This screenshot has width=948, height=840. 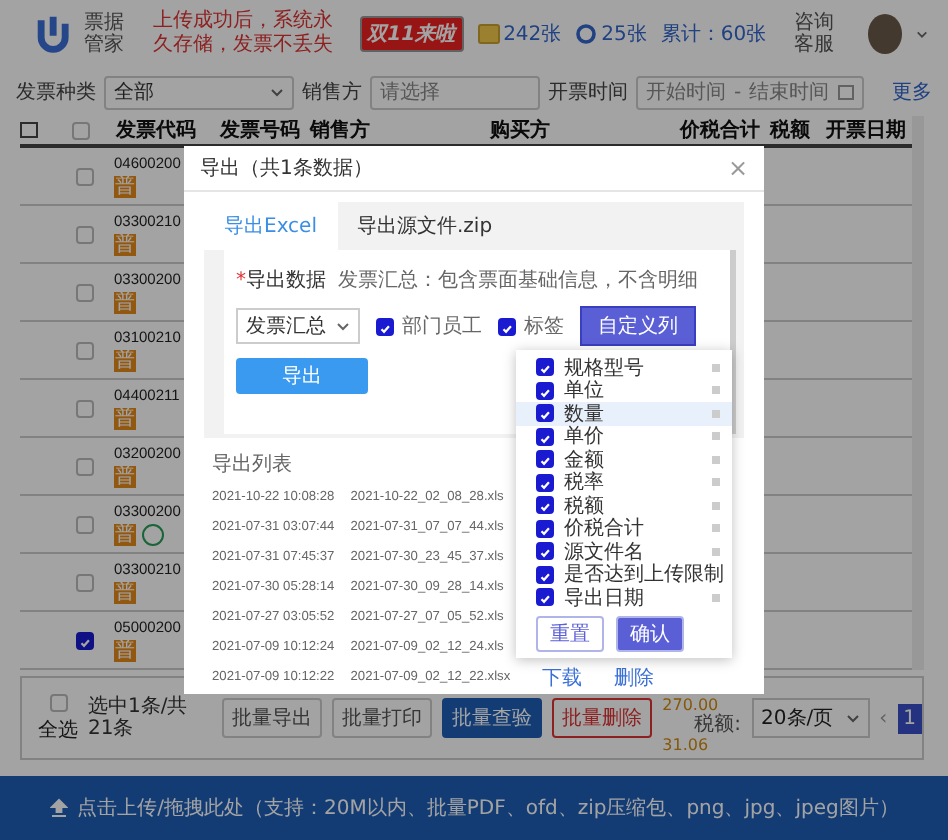 I want to click on batch-button: 批量删除, so click(x=602, y=718).